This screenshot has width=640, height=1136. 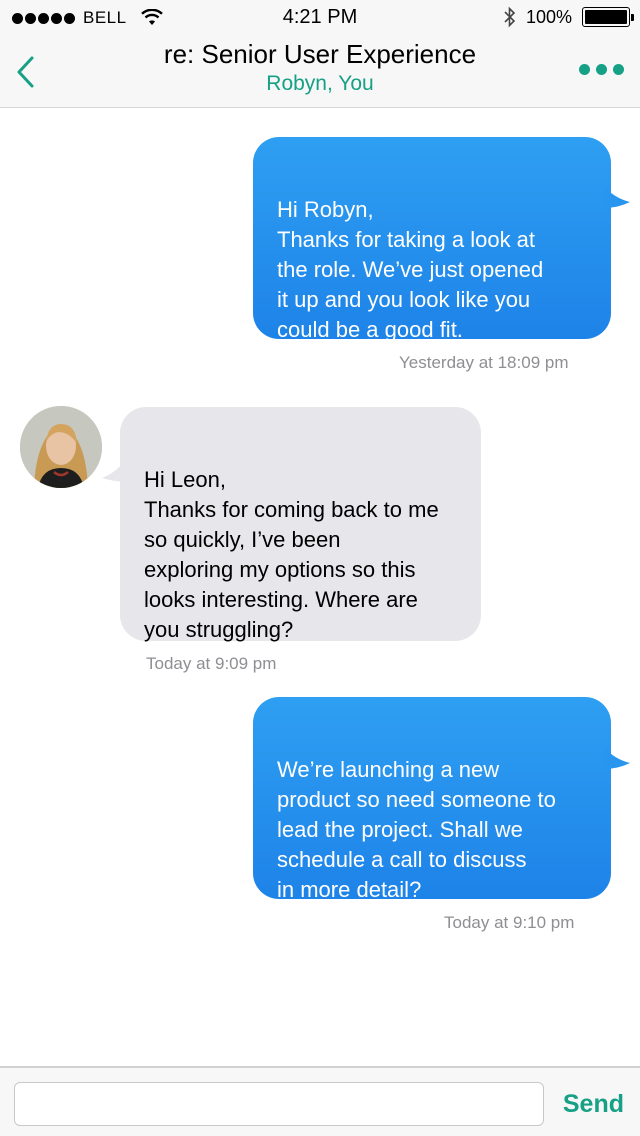 I want to click on message-composer: Send, so click(x=320, y=1101).